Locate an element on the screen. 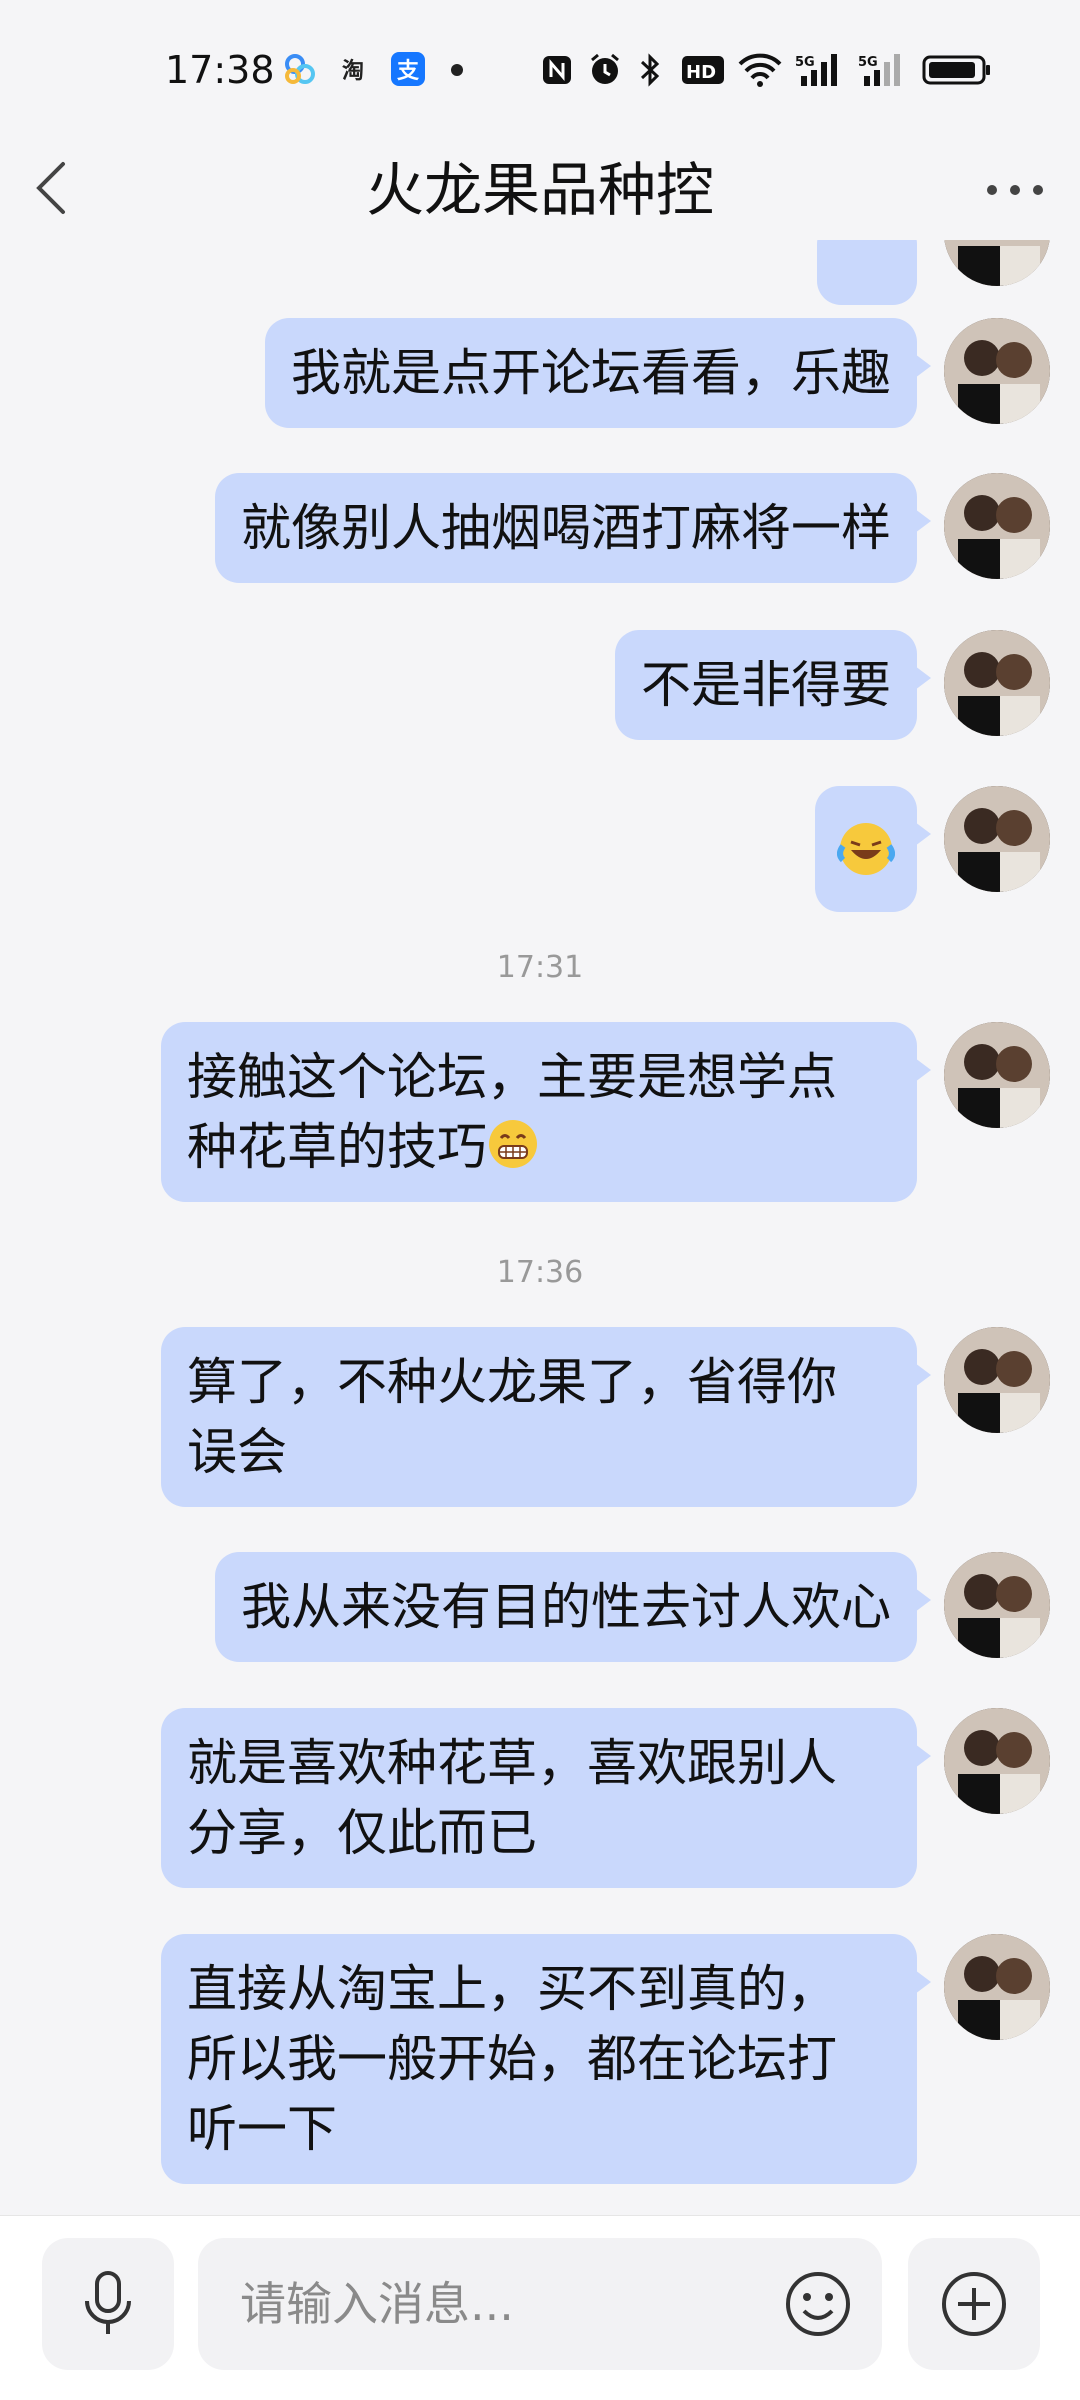  emoji-button is located at coordinates (818, 2304).